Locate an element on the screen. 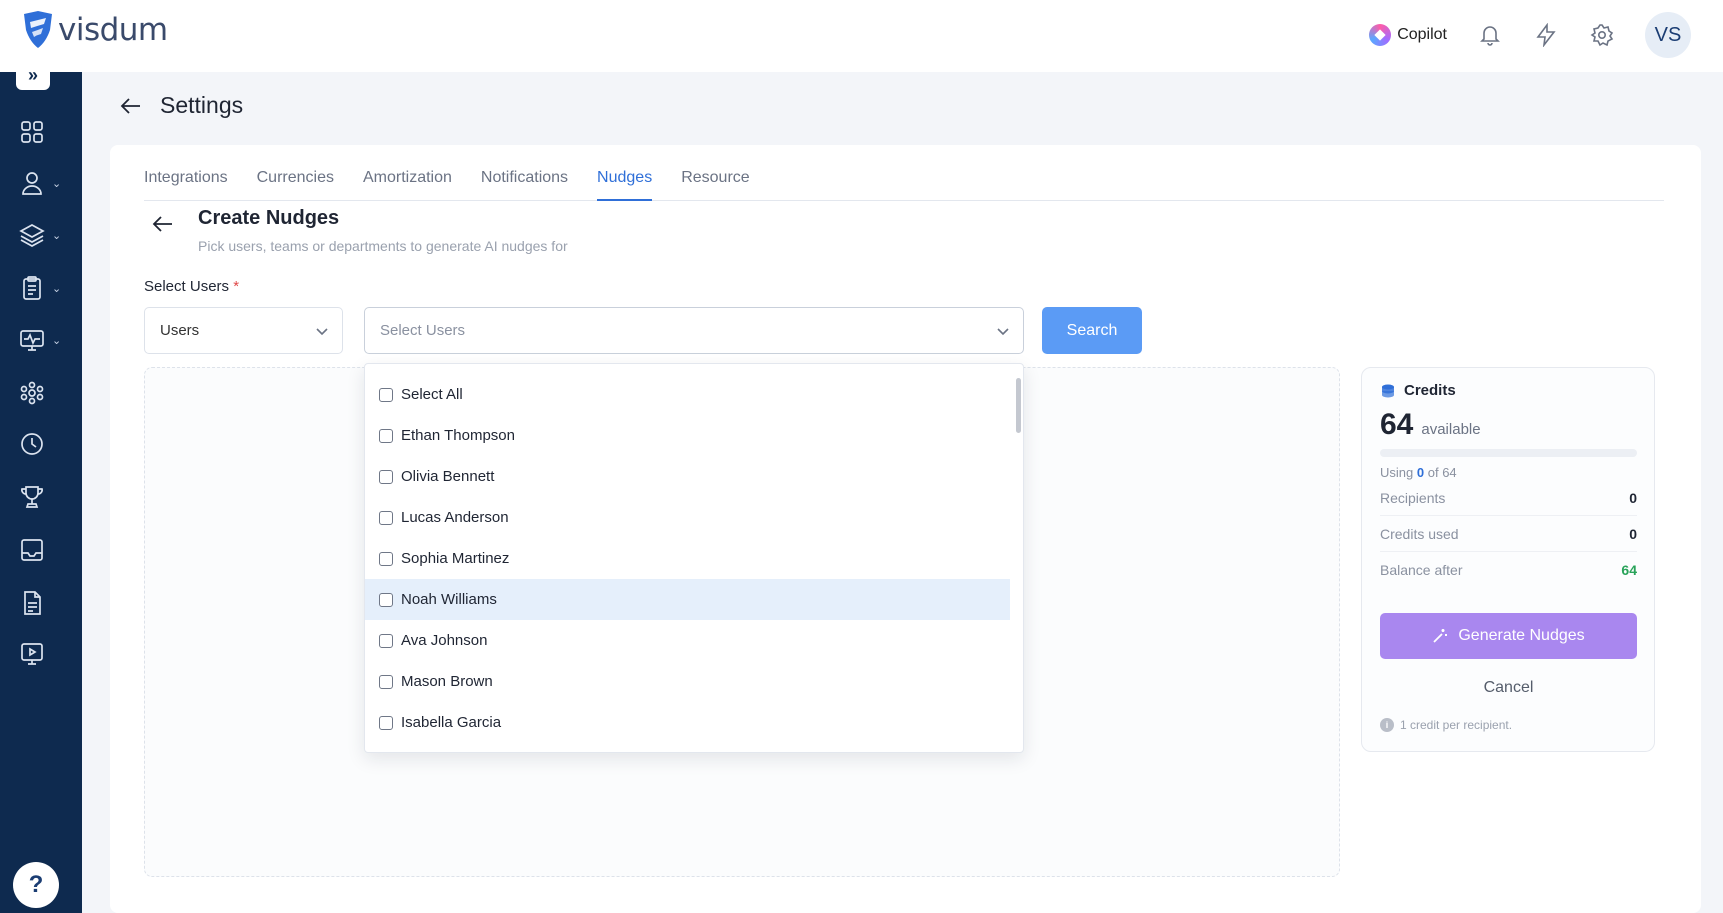  credits-using-text: Using 0 of 64 is located at coordinates (1418, 472).